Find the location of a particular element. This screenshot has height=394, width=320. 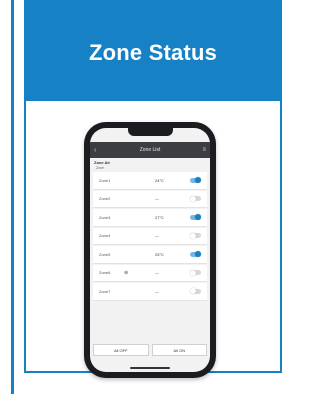

back-icon: ‹ is located at coordinates (95, 150).